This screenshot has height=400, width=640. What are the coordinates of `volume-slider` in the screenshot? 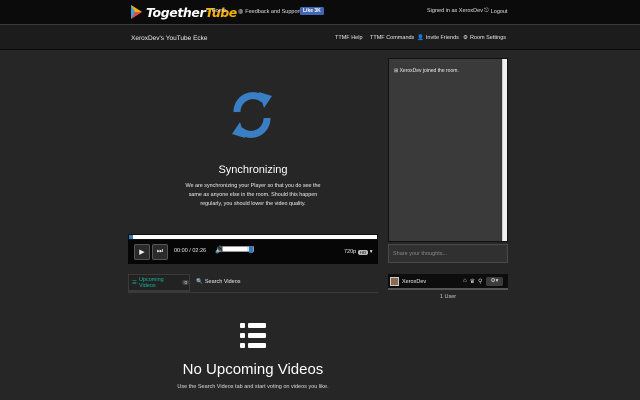 It's located at (238, 249).